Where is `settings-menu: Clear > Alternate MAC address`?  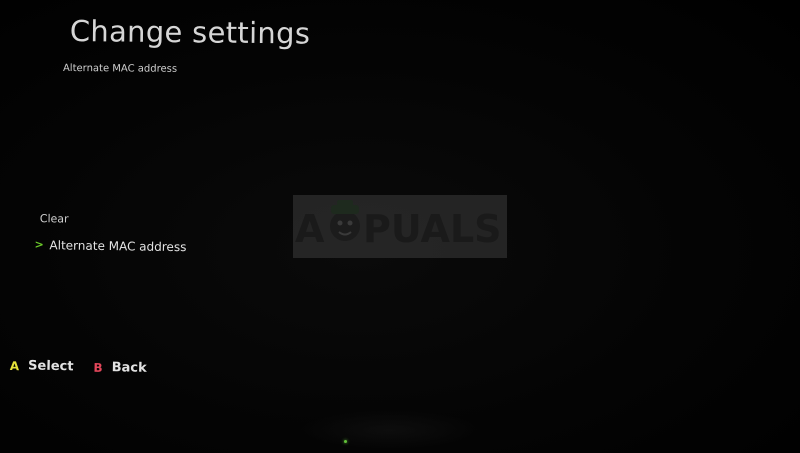
settings-menu: Clear > Alternate MAC address is located at coordinates (162, 234).